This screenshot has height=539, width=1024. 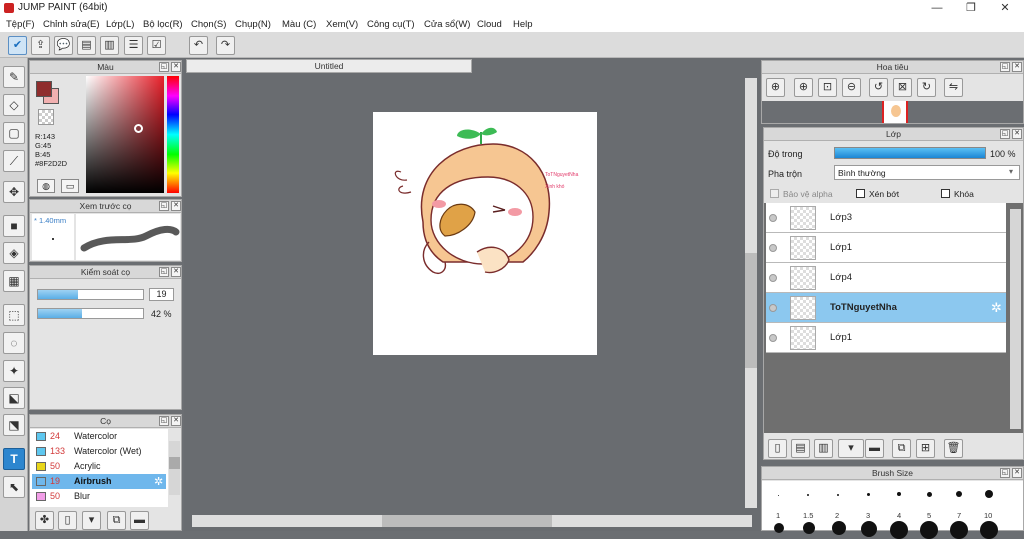 I want to click on share-icon: ⇪, so click(x=40, y=45).